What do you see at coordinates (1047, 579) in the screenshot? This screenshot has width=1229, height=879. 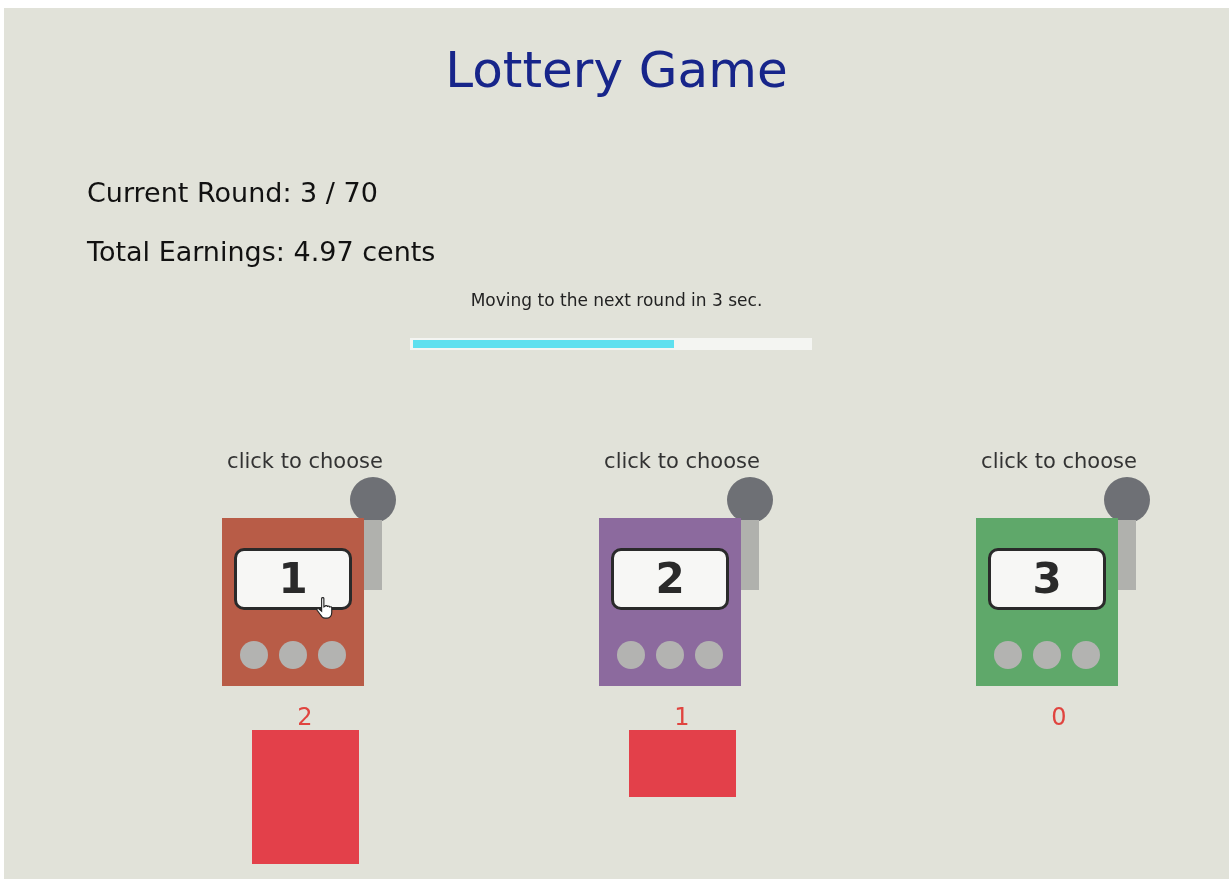 I see `machine-number: 3` at bounding box center [1047, 579].